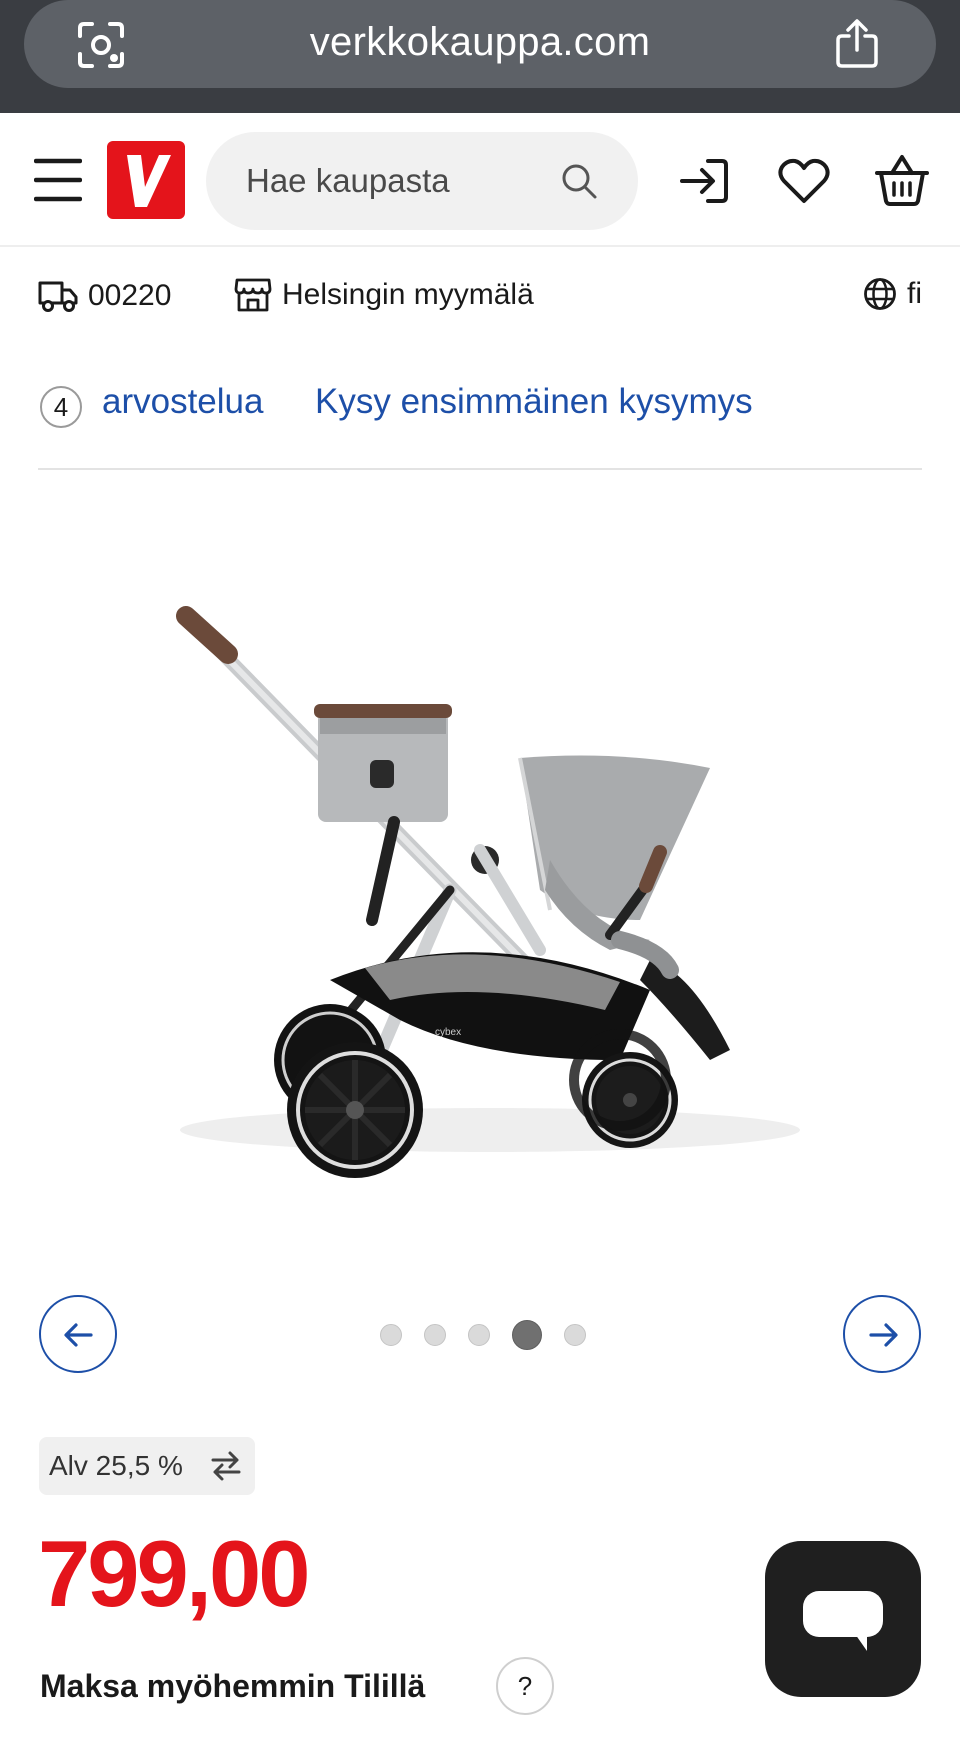 This screenshot has width=960, height=1737. I want to click on share-icon, so click(857, 44).